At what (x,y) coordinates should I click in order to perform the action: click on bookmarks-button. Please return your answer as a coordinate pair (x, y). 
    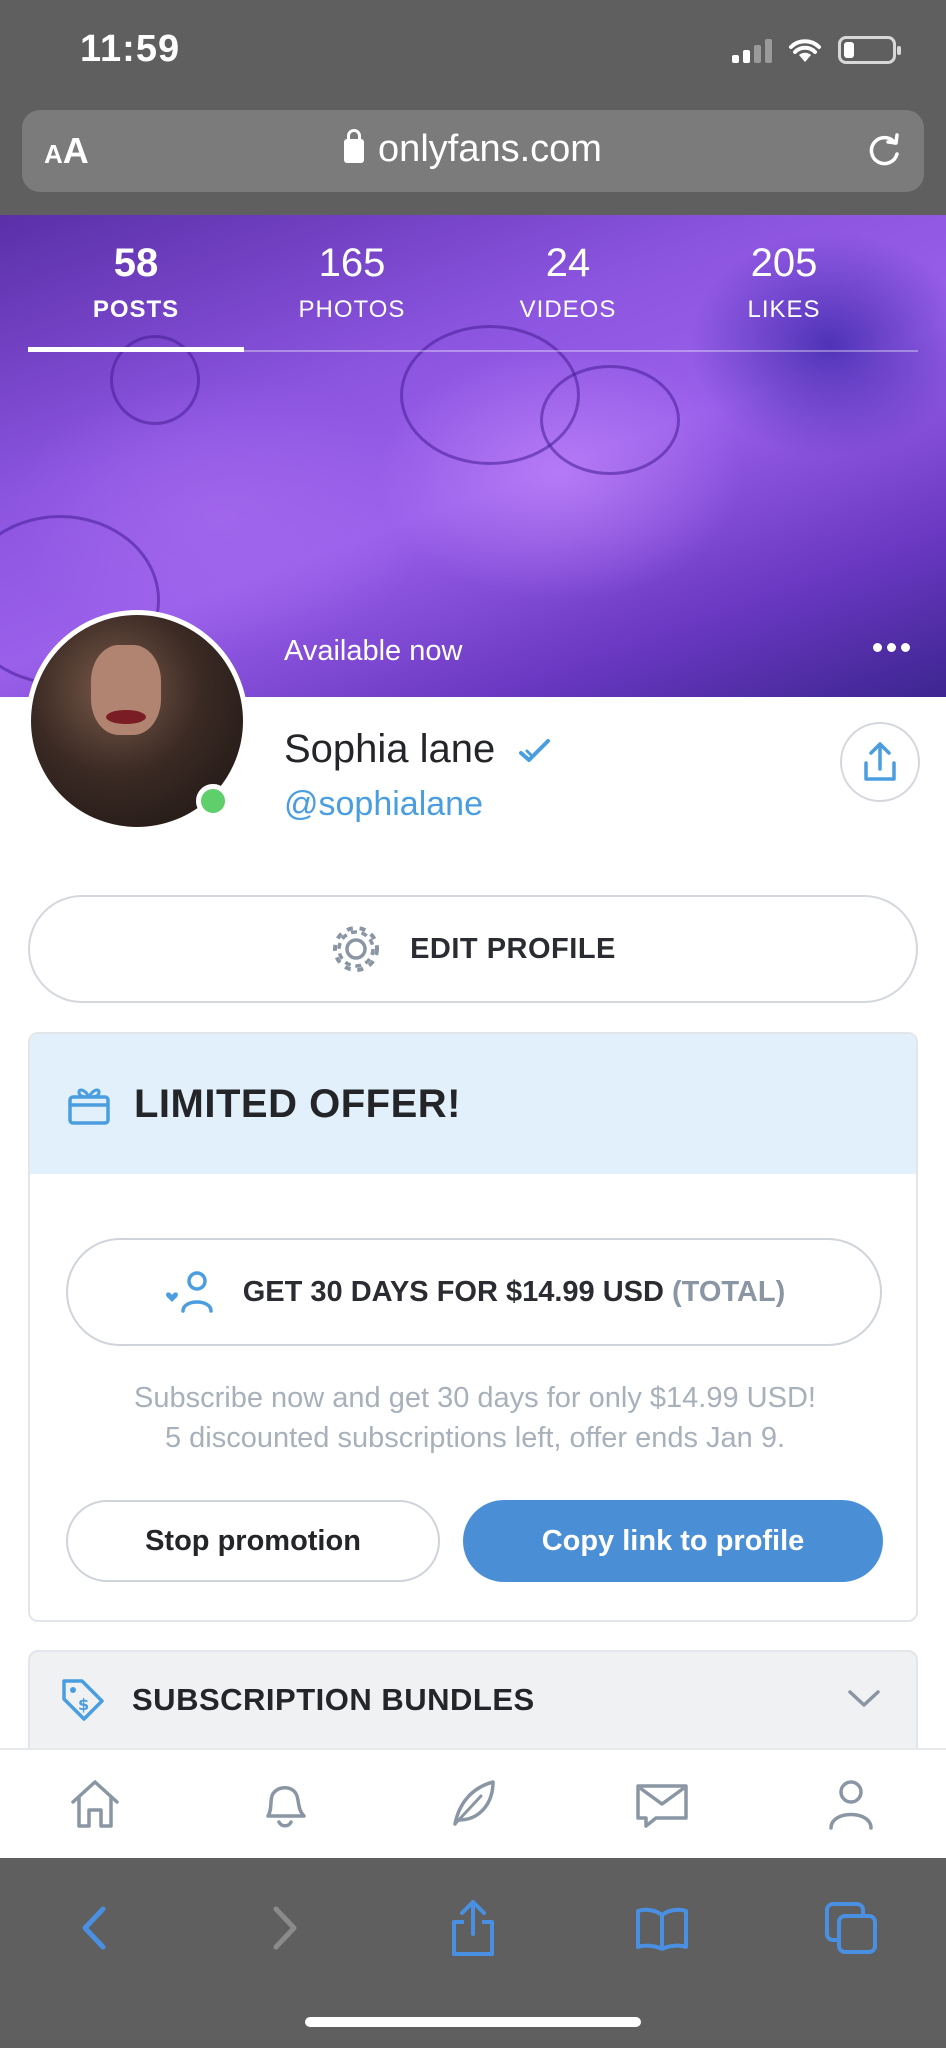
    Looking at the image, I should click on (662, 1928).